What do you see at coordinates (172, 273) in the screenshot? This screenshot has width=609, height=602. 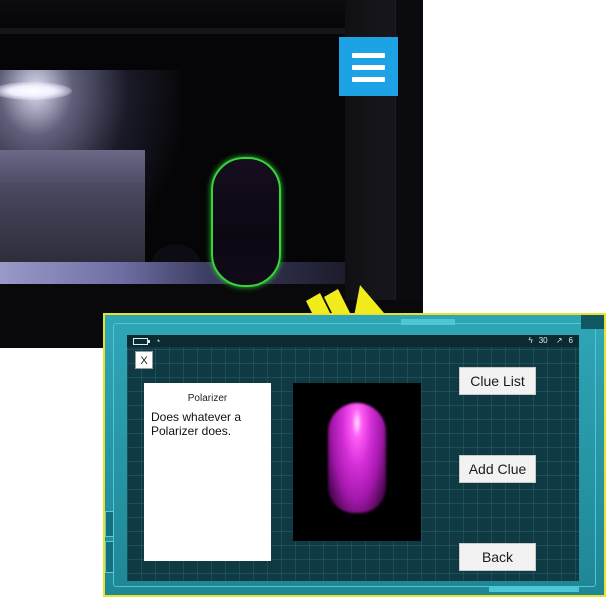 I see `floor` at bounding box center [172, 273].